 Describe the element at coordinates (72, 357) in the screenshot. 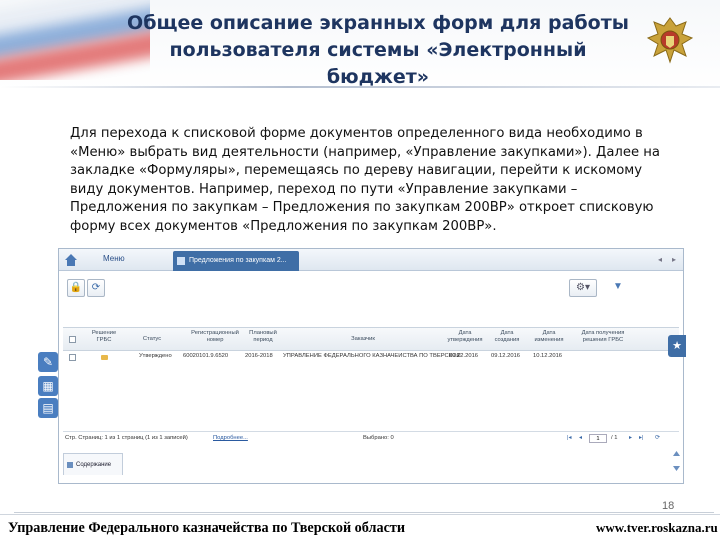

I see `row-checkbox` at that location.